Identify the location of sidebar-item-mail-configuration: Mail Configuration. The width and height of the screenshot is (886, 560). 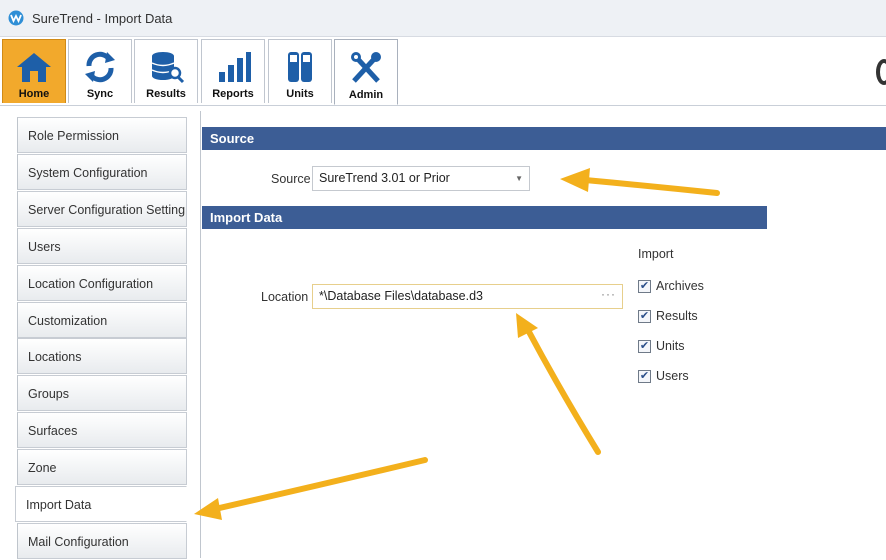
(102, 541).